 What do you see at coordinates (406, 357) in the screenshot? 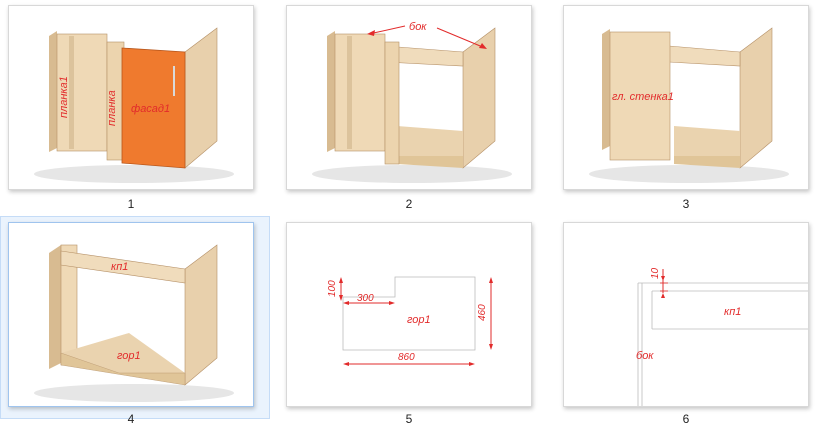
I see `dim-width: 860` at bounding box center [406, 357].